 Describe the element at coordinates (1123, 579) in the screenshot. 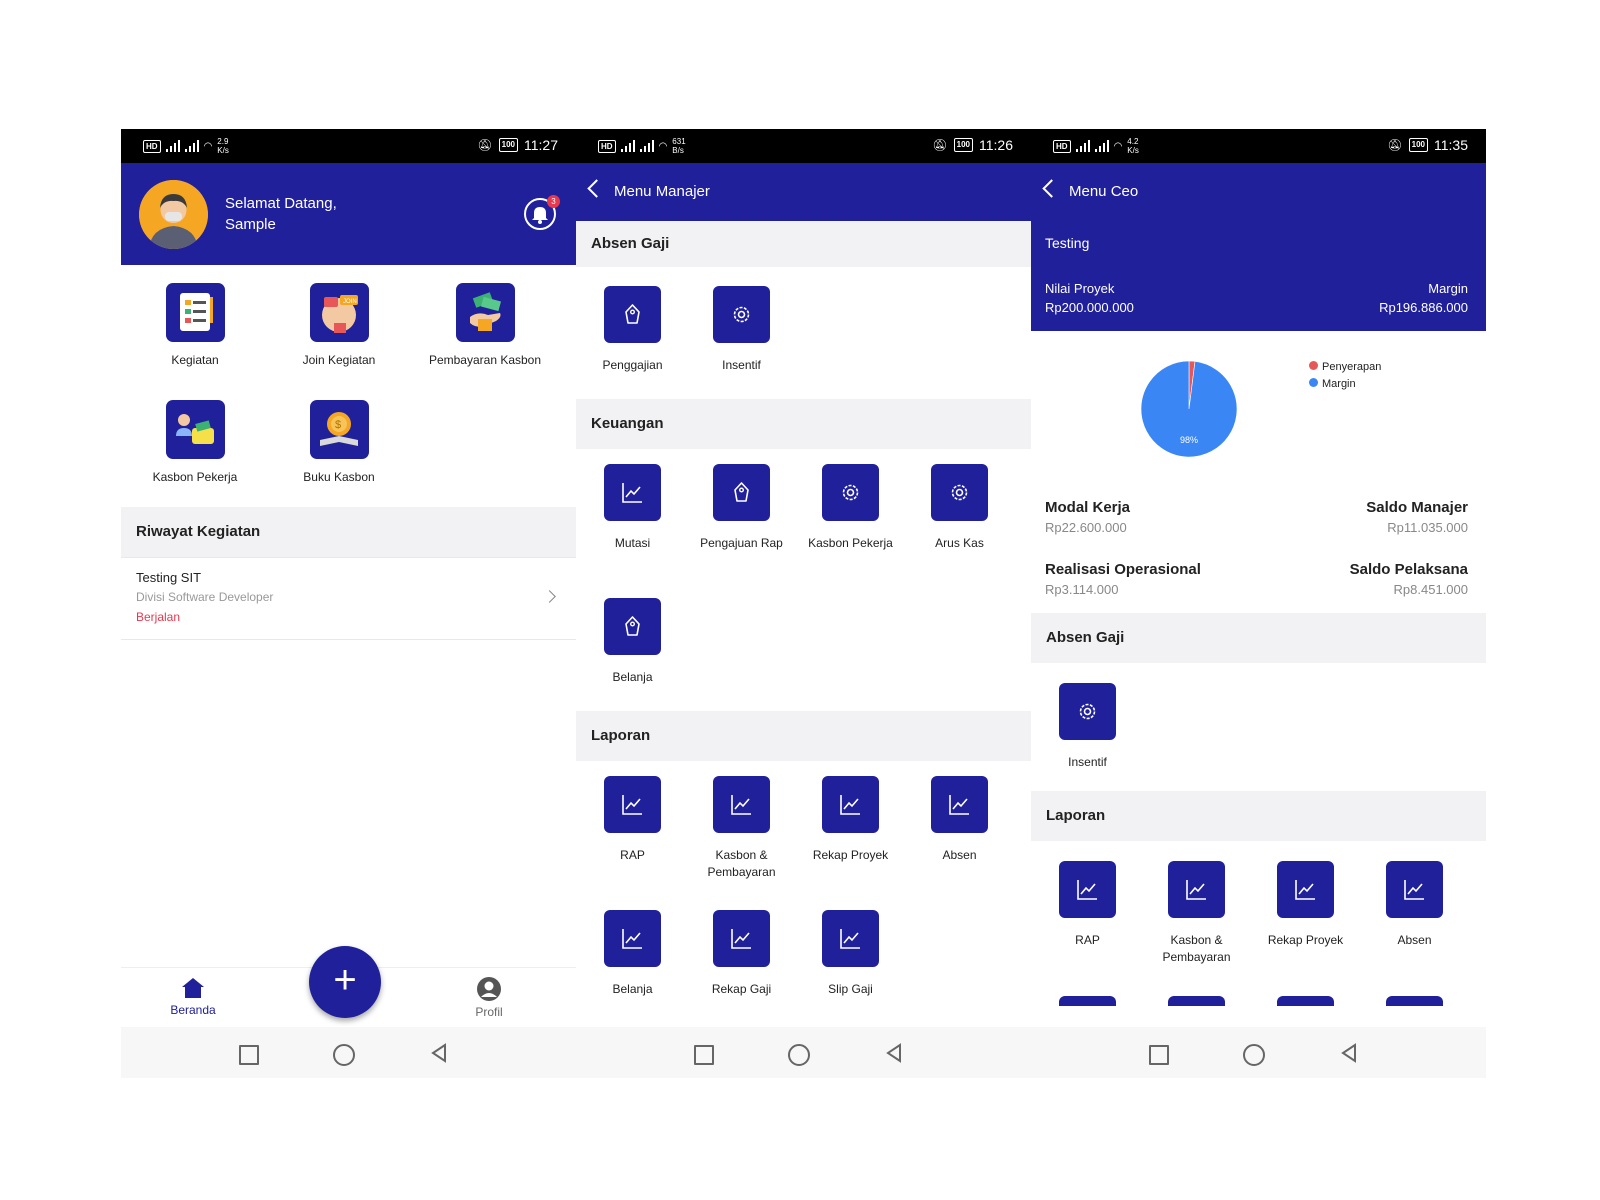

I see `stat-realisasi-operasional: Realisasi Operasional Rp3.114.000` at that location.